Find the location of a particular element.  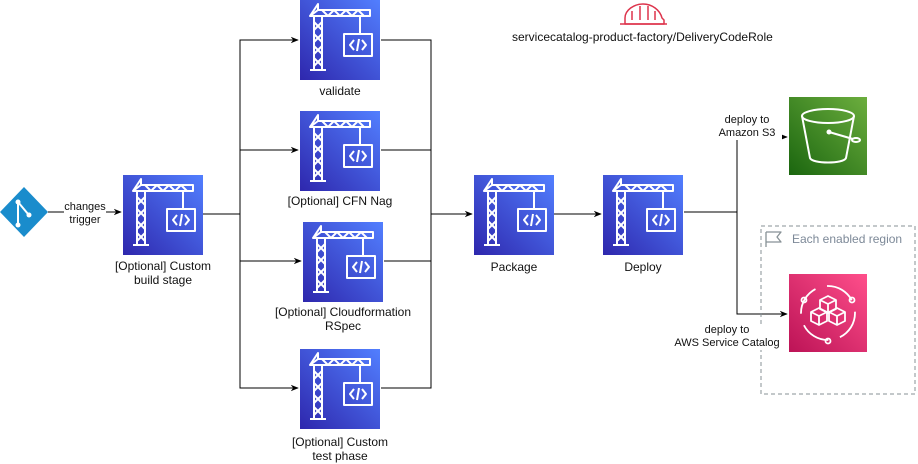

codebuild-icon-validate is located at coordinates (340, 40).